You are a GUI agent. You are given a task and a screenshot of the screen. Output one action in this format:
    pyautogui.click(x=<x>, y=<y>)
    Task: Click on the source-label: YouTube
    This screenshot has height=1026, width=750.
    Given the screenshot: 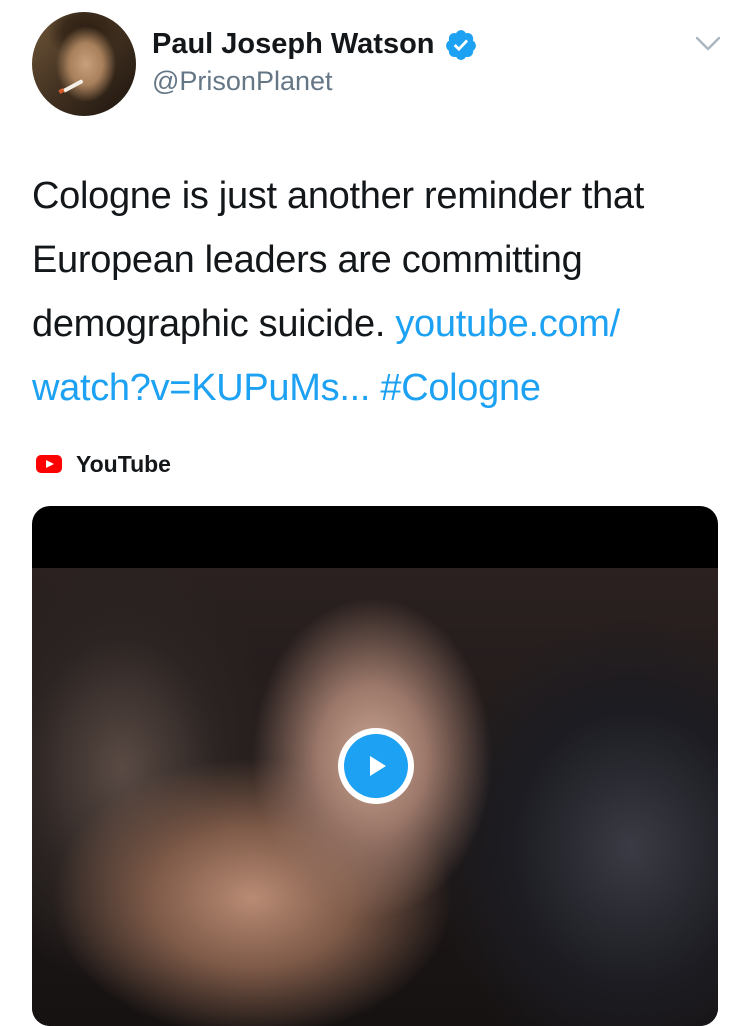 What is the action you would take?
    pyautogui.click(x=123, y=463)
    